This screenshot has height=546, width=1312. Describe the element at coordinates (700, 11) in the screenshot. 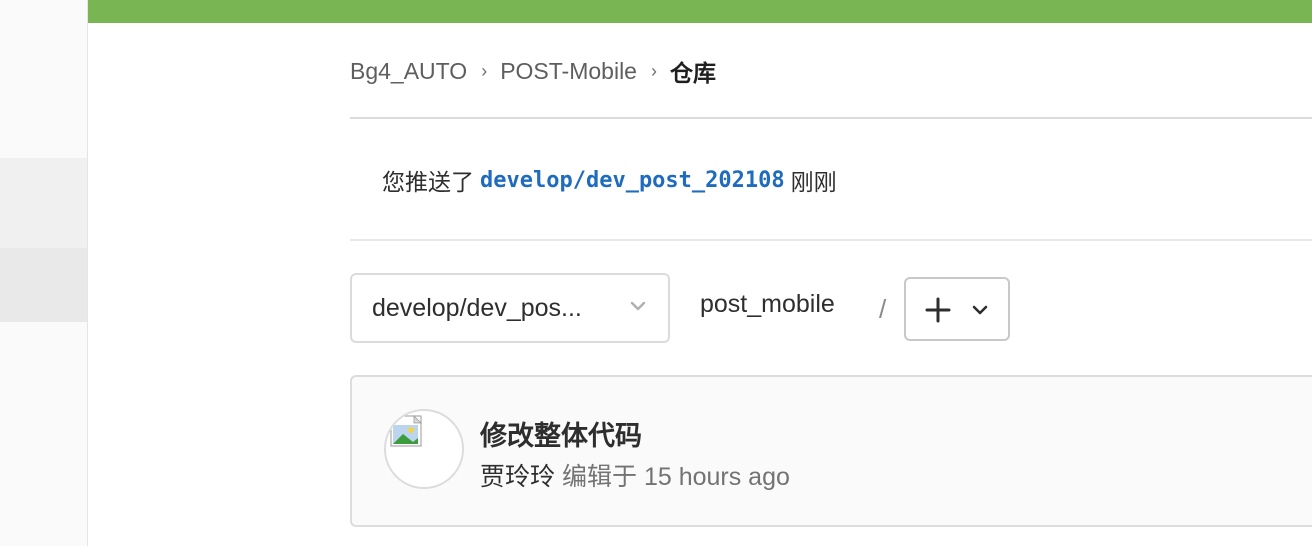

I see `top-banner` at that location.